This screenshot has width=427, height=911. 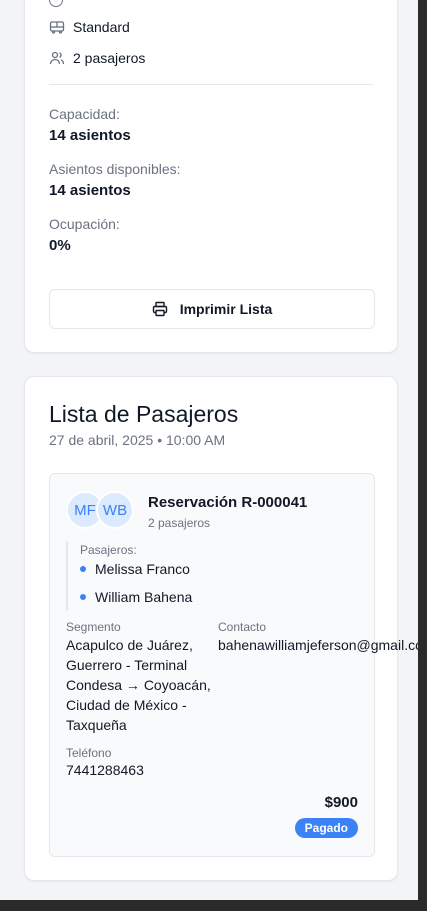 I want to click on contact-email: bahenawilliamjeferson@gmail.com, so click(x=318, y=645).